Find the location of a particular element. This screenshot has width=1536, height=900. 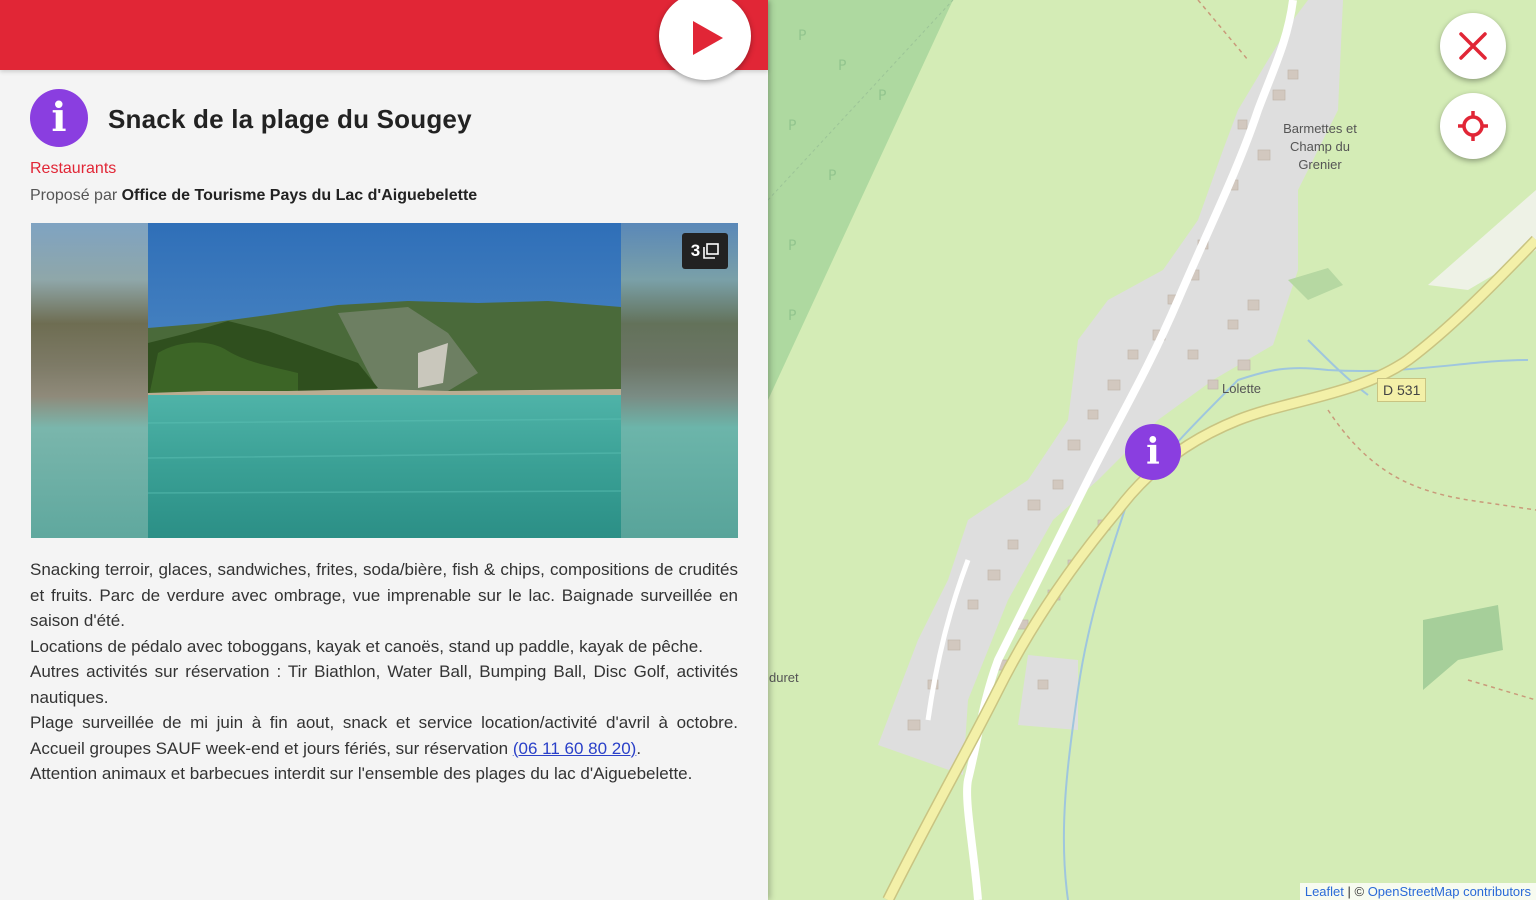

marker-glyph: i is located at coordinates (1153, 452).